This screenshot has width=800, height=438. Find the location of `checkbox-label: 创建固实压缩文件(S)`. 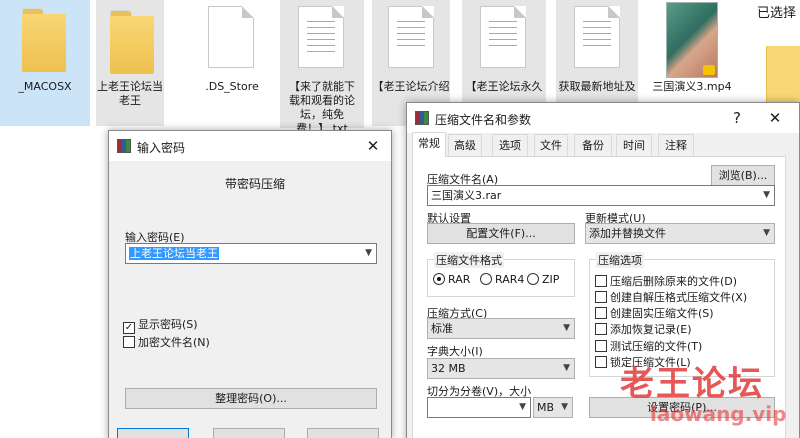

checkbox-label: 创建固实压缩文件(S) is located at coordinates (662, 313).